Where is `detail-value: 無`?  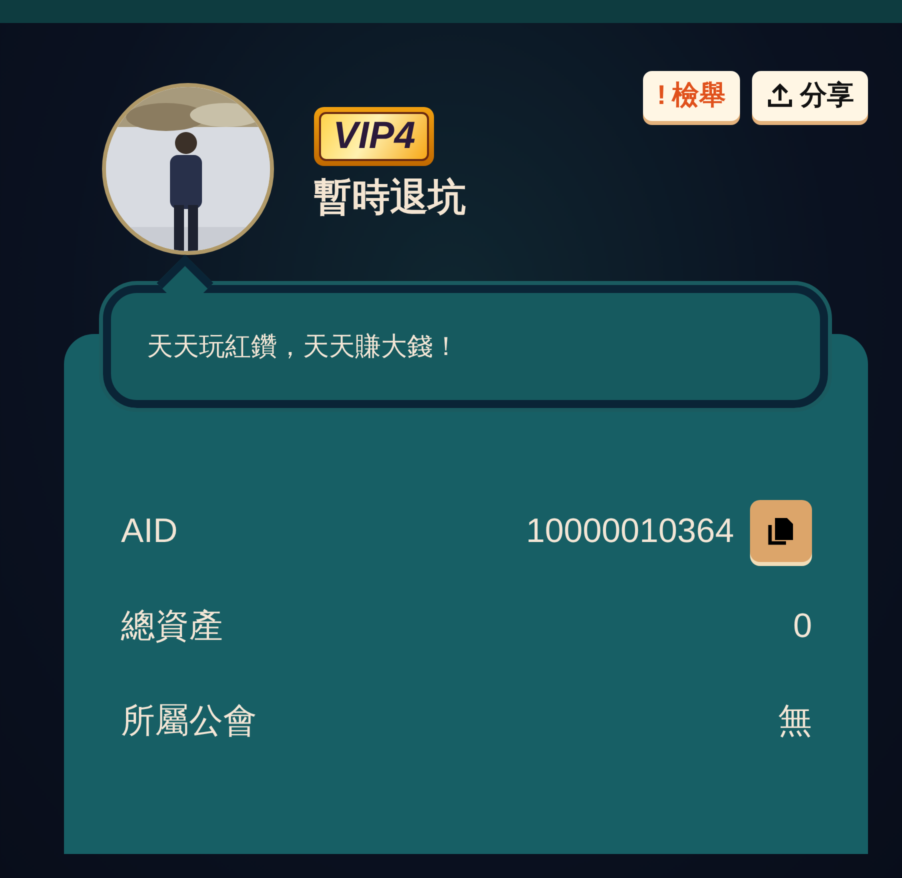 detail-value: 無 is located at coordinates (795, 721).